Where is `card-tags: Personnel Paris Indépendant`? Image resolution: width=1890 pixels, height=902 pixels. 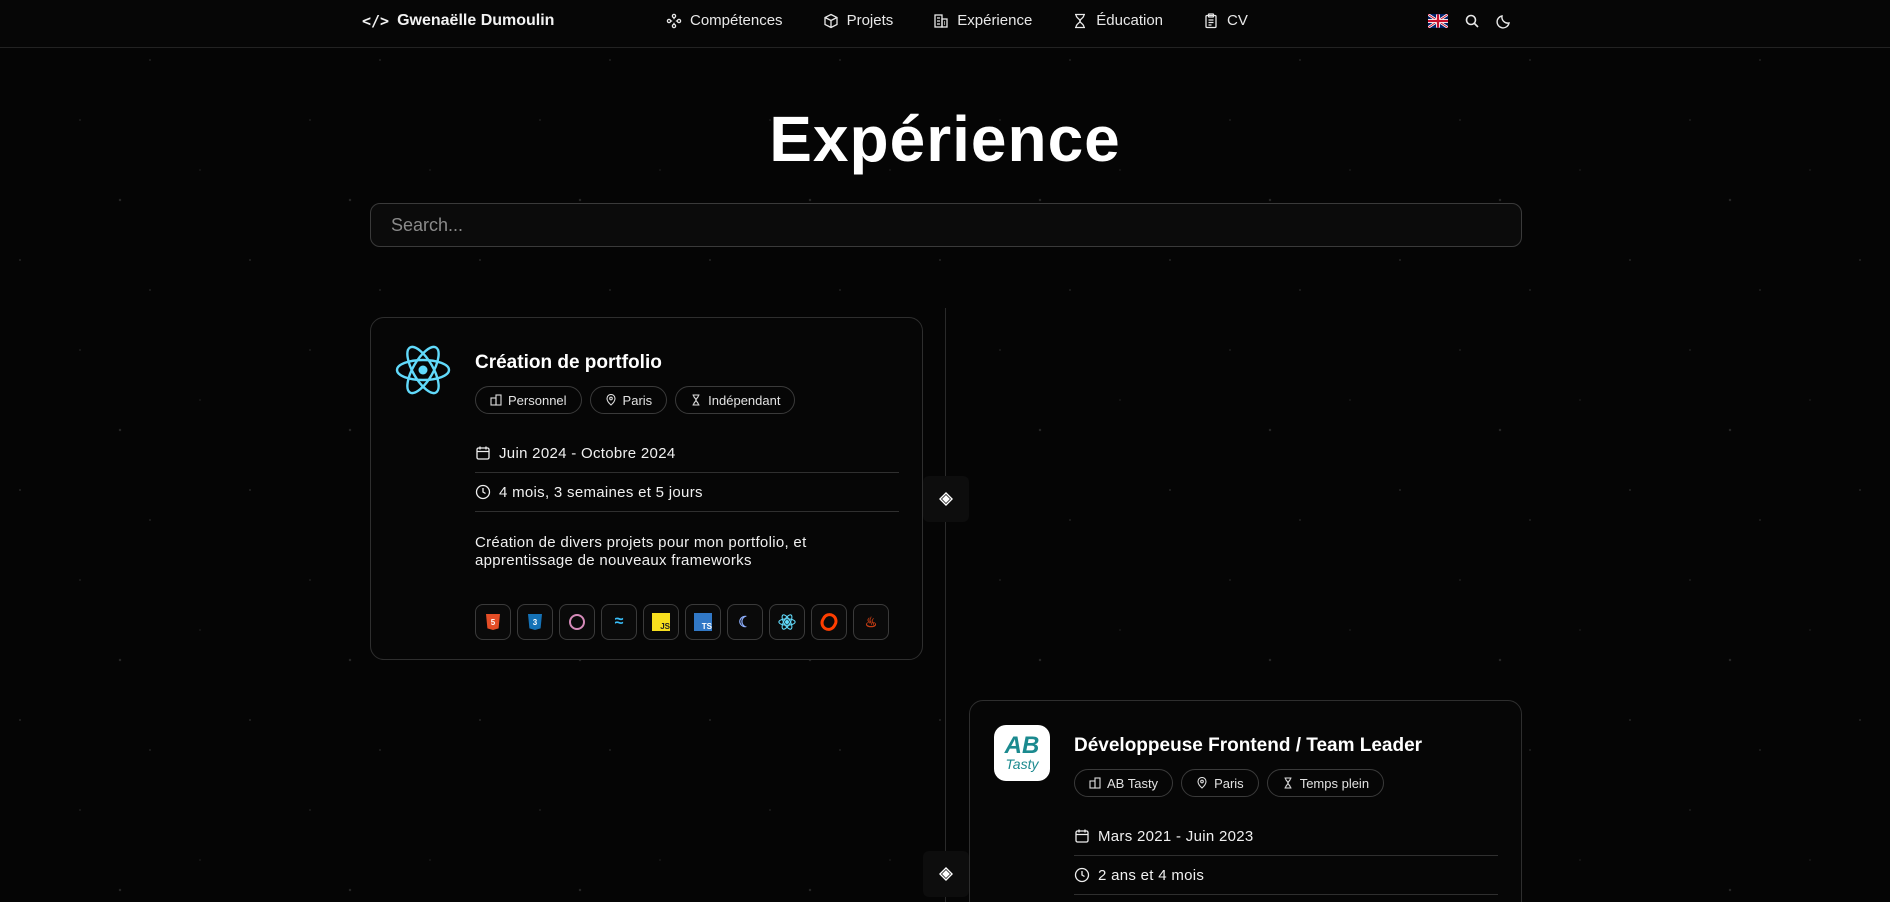
card-tags: Personnel Paris Indépendant is located at coordinates (687, 400).